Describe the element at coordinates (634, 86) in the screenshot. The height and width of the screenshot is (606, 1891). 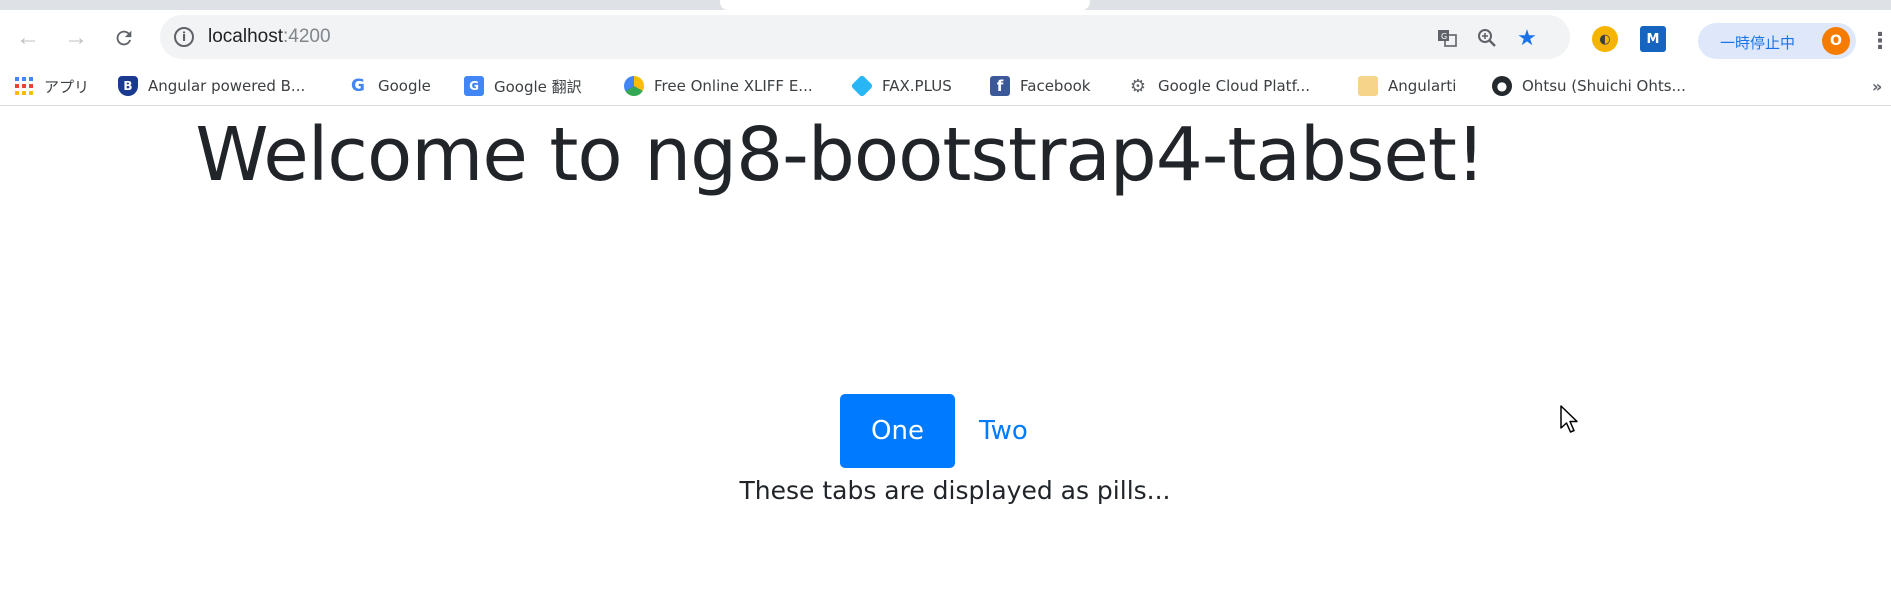
I see `globe-icon` at that location.